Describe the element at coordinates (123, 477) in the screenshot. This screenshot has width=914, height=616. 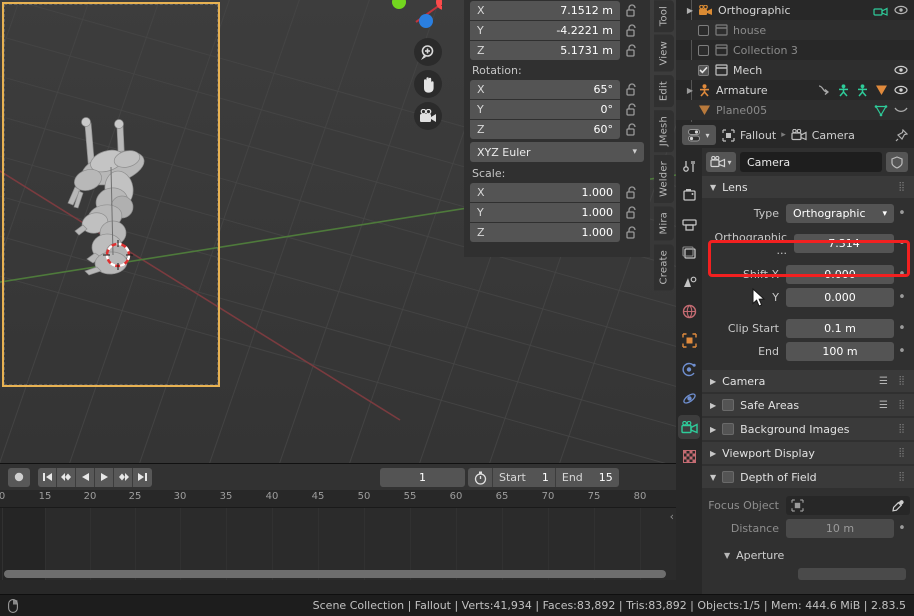
I see `next-keyframe-button` at that location.